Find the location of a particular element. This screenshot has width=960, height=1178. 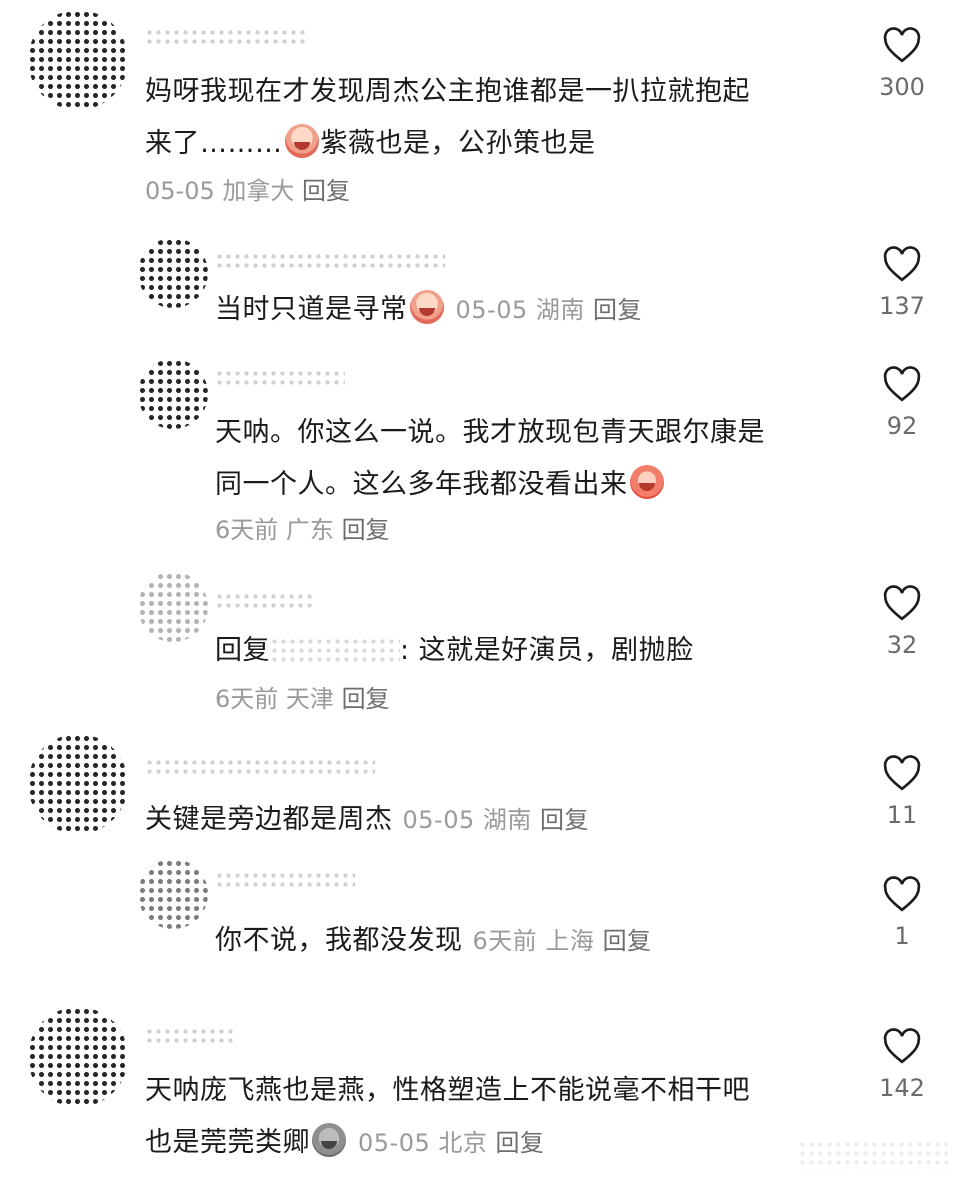

mention-masked is located at coordinates (335, 650).